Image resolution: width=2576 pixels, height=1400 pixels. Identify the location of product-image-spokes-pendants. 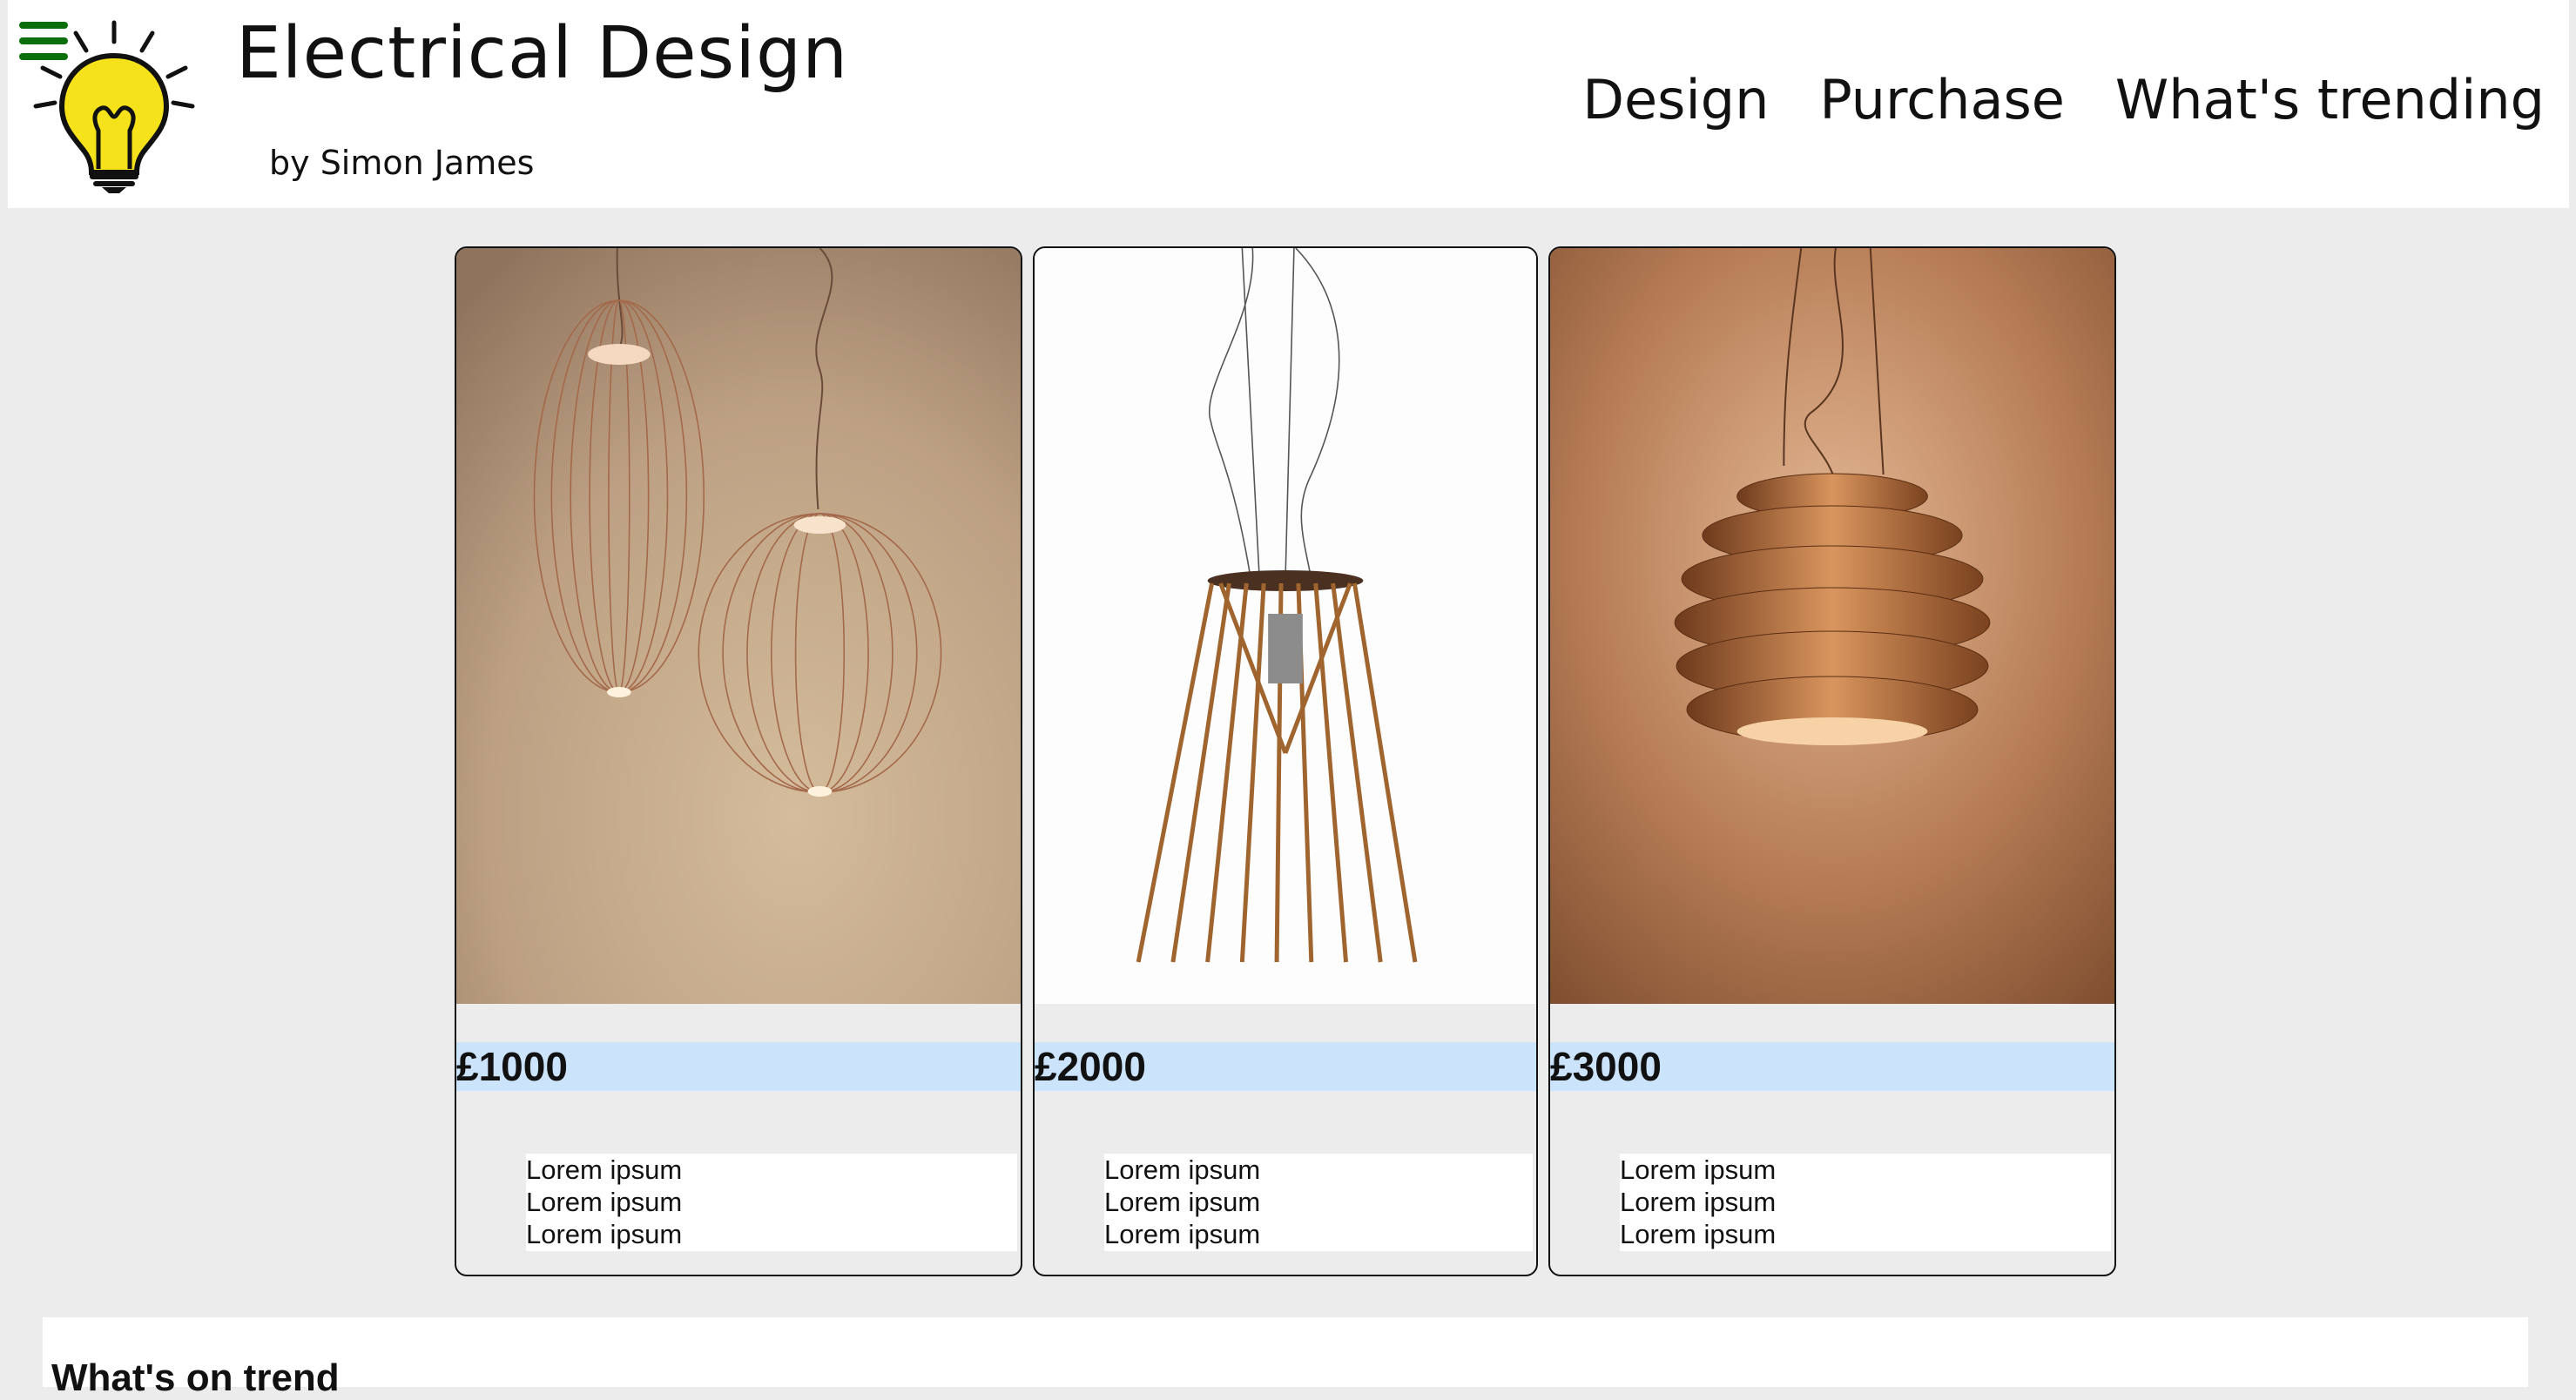
(738, 626).